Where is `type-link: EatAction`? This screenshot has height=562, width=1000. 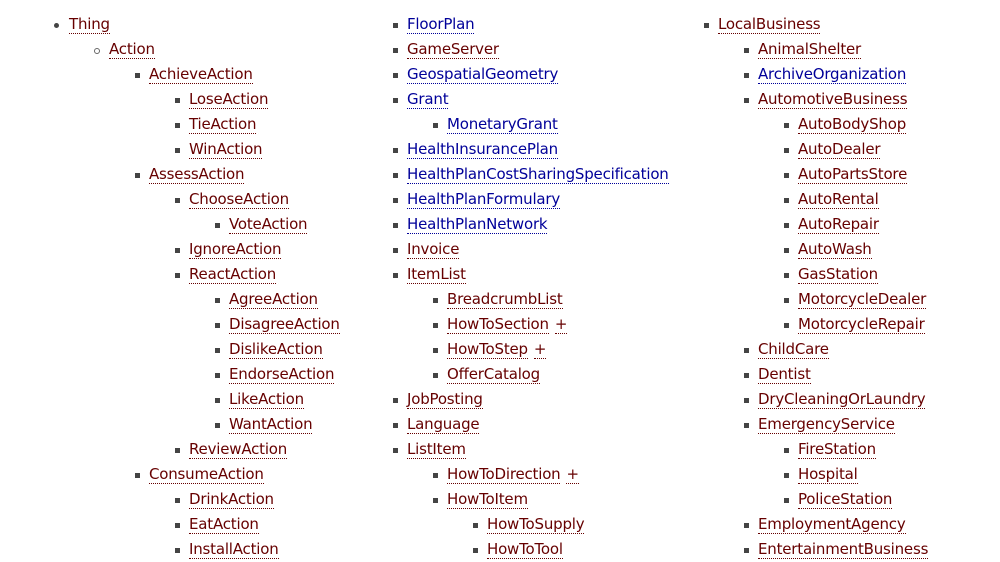
type-link: EatAction is located at coordinates (224, 524).